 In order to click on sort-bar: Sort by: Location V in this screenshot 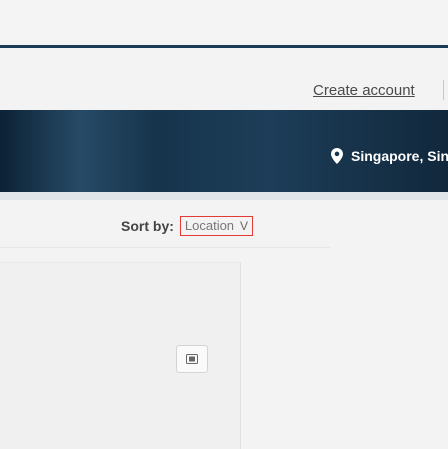, I will do `click(187, 226)`.